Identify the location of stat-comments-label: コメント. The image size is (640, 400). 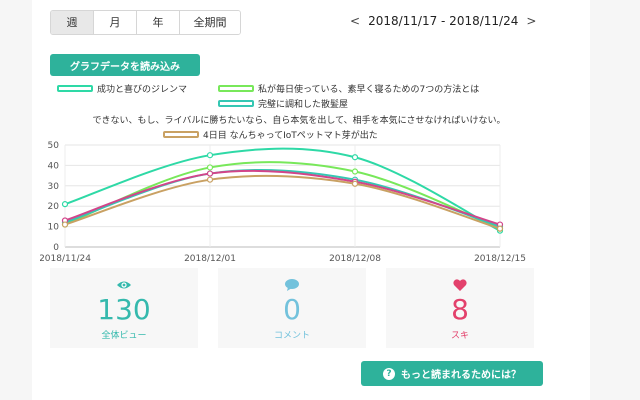
(291, 336).